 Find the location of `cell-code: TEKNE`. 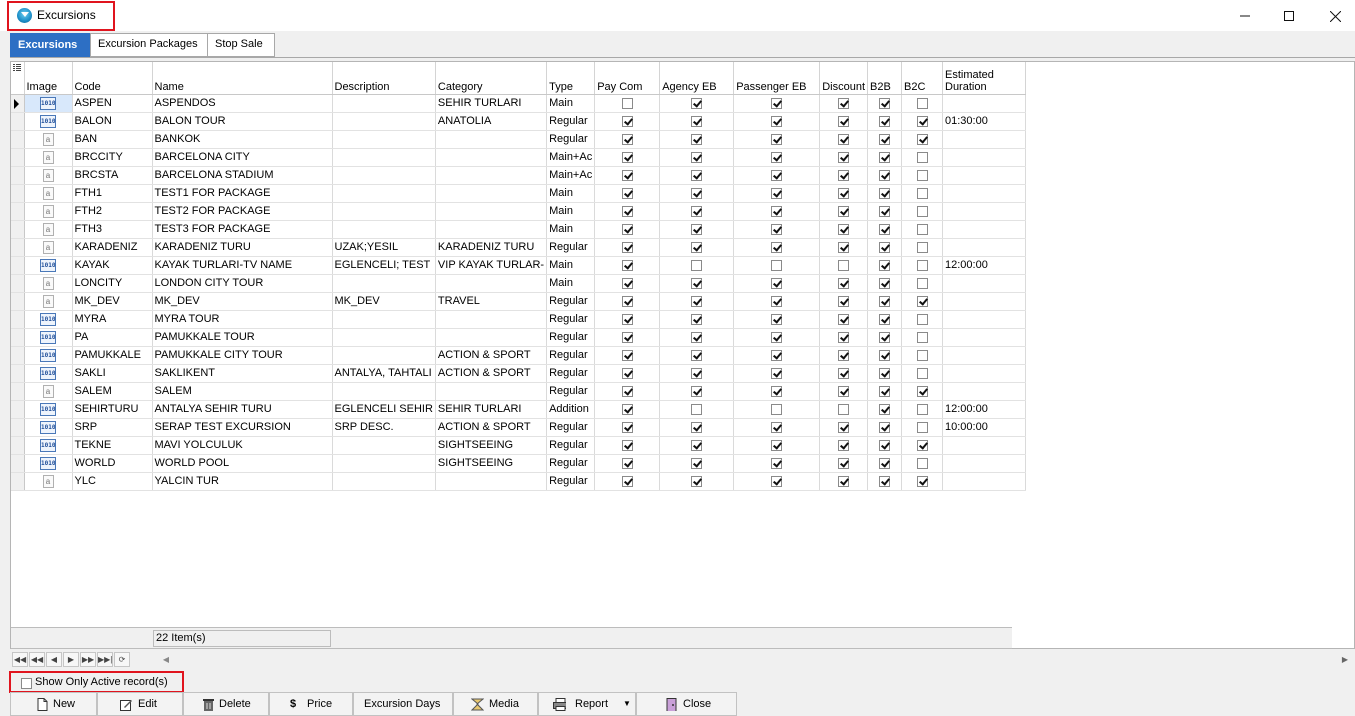

cell-code: TEKNE is located at coordinates (112, 445).